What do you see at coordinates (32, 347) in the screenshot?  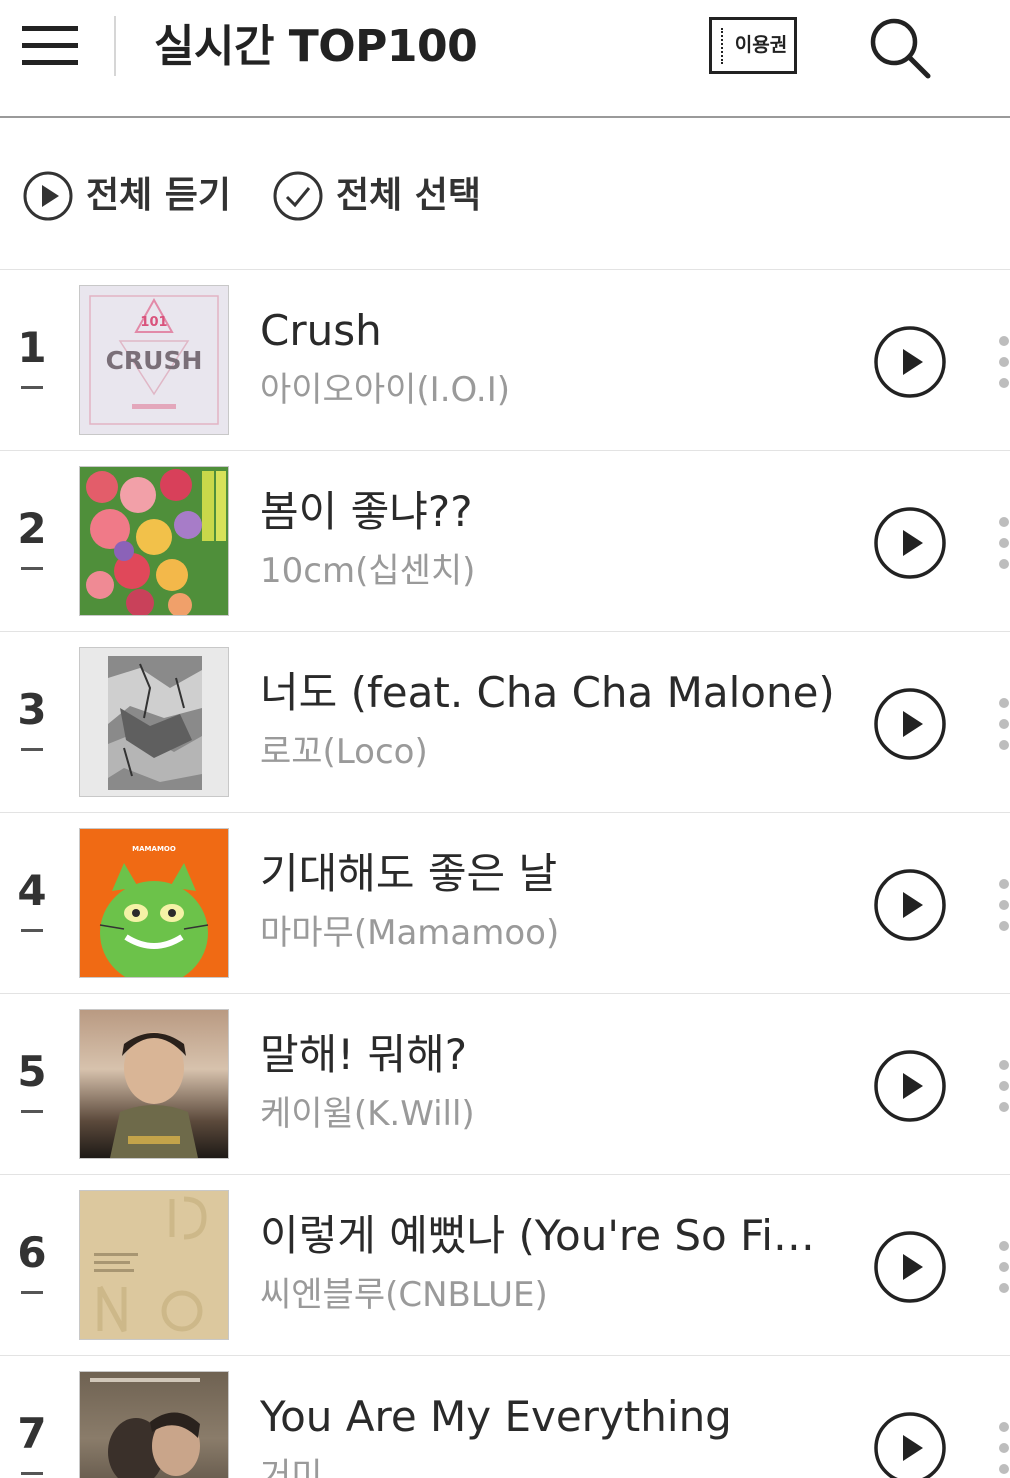 I see `rank-number: 1` at bounding box center [32, 347].